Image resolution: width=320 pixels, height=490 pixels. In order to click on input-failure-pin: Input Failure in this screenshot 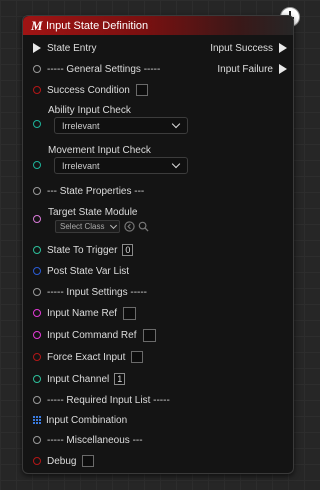, I will do `click(252, 69)`.